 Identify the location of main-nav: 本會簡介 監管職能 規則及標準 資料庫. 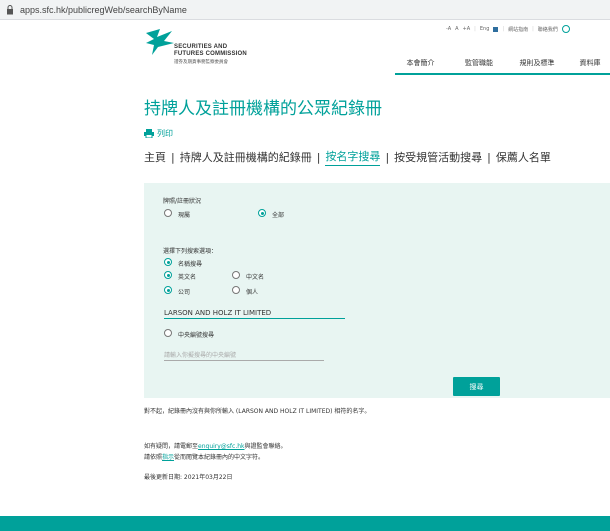
(502, 65).